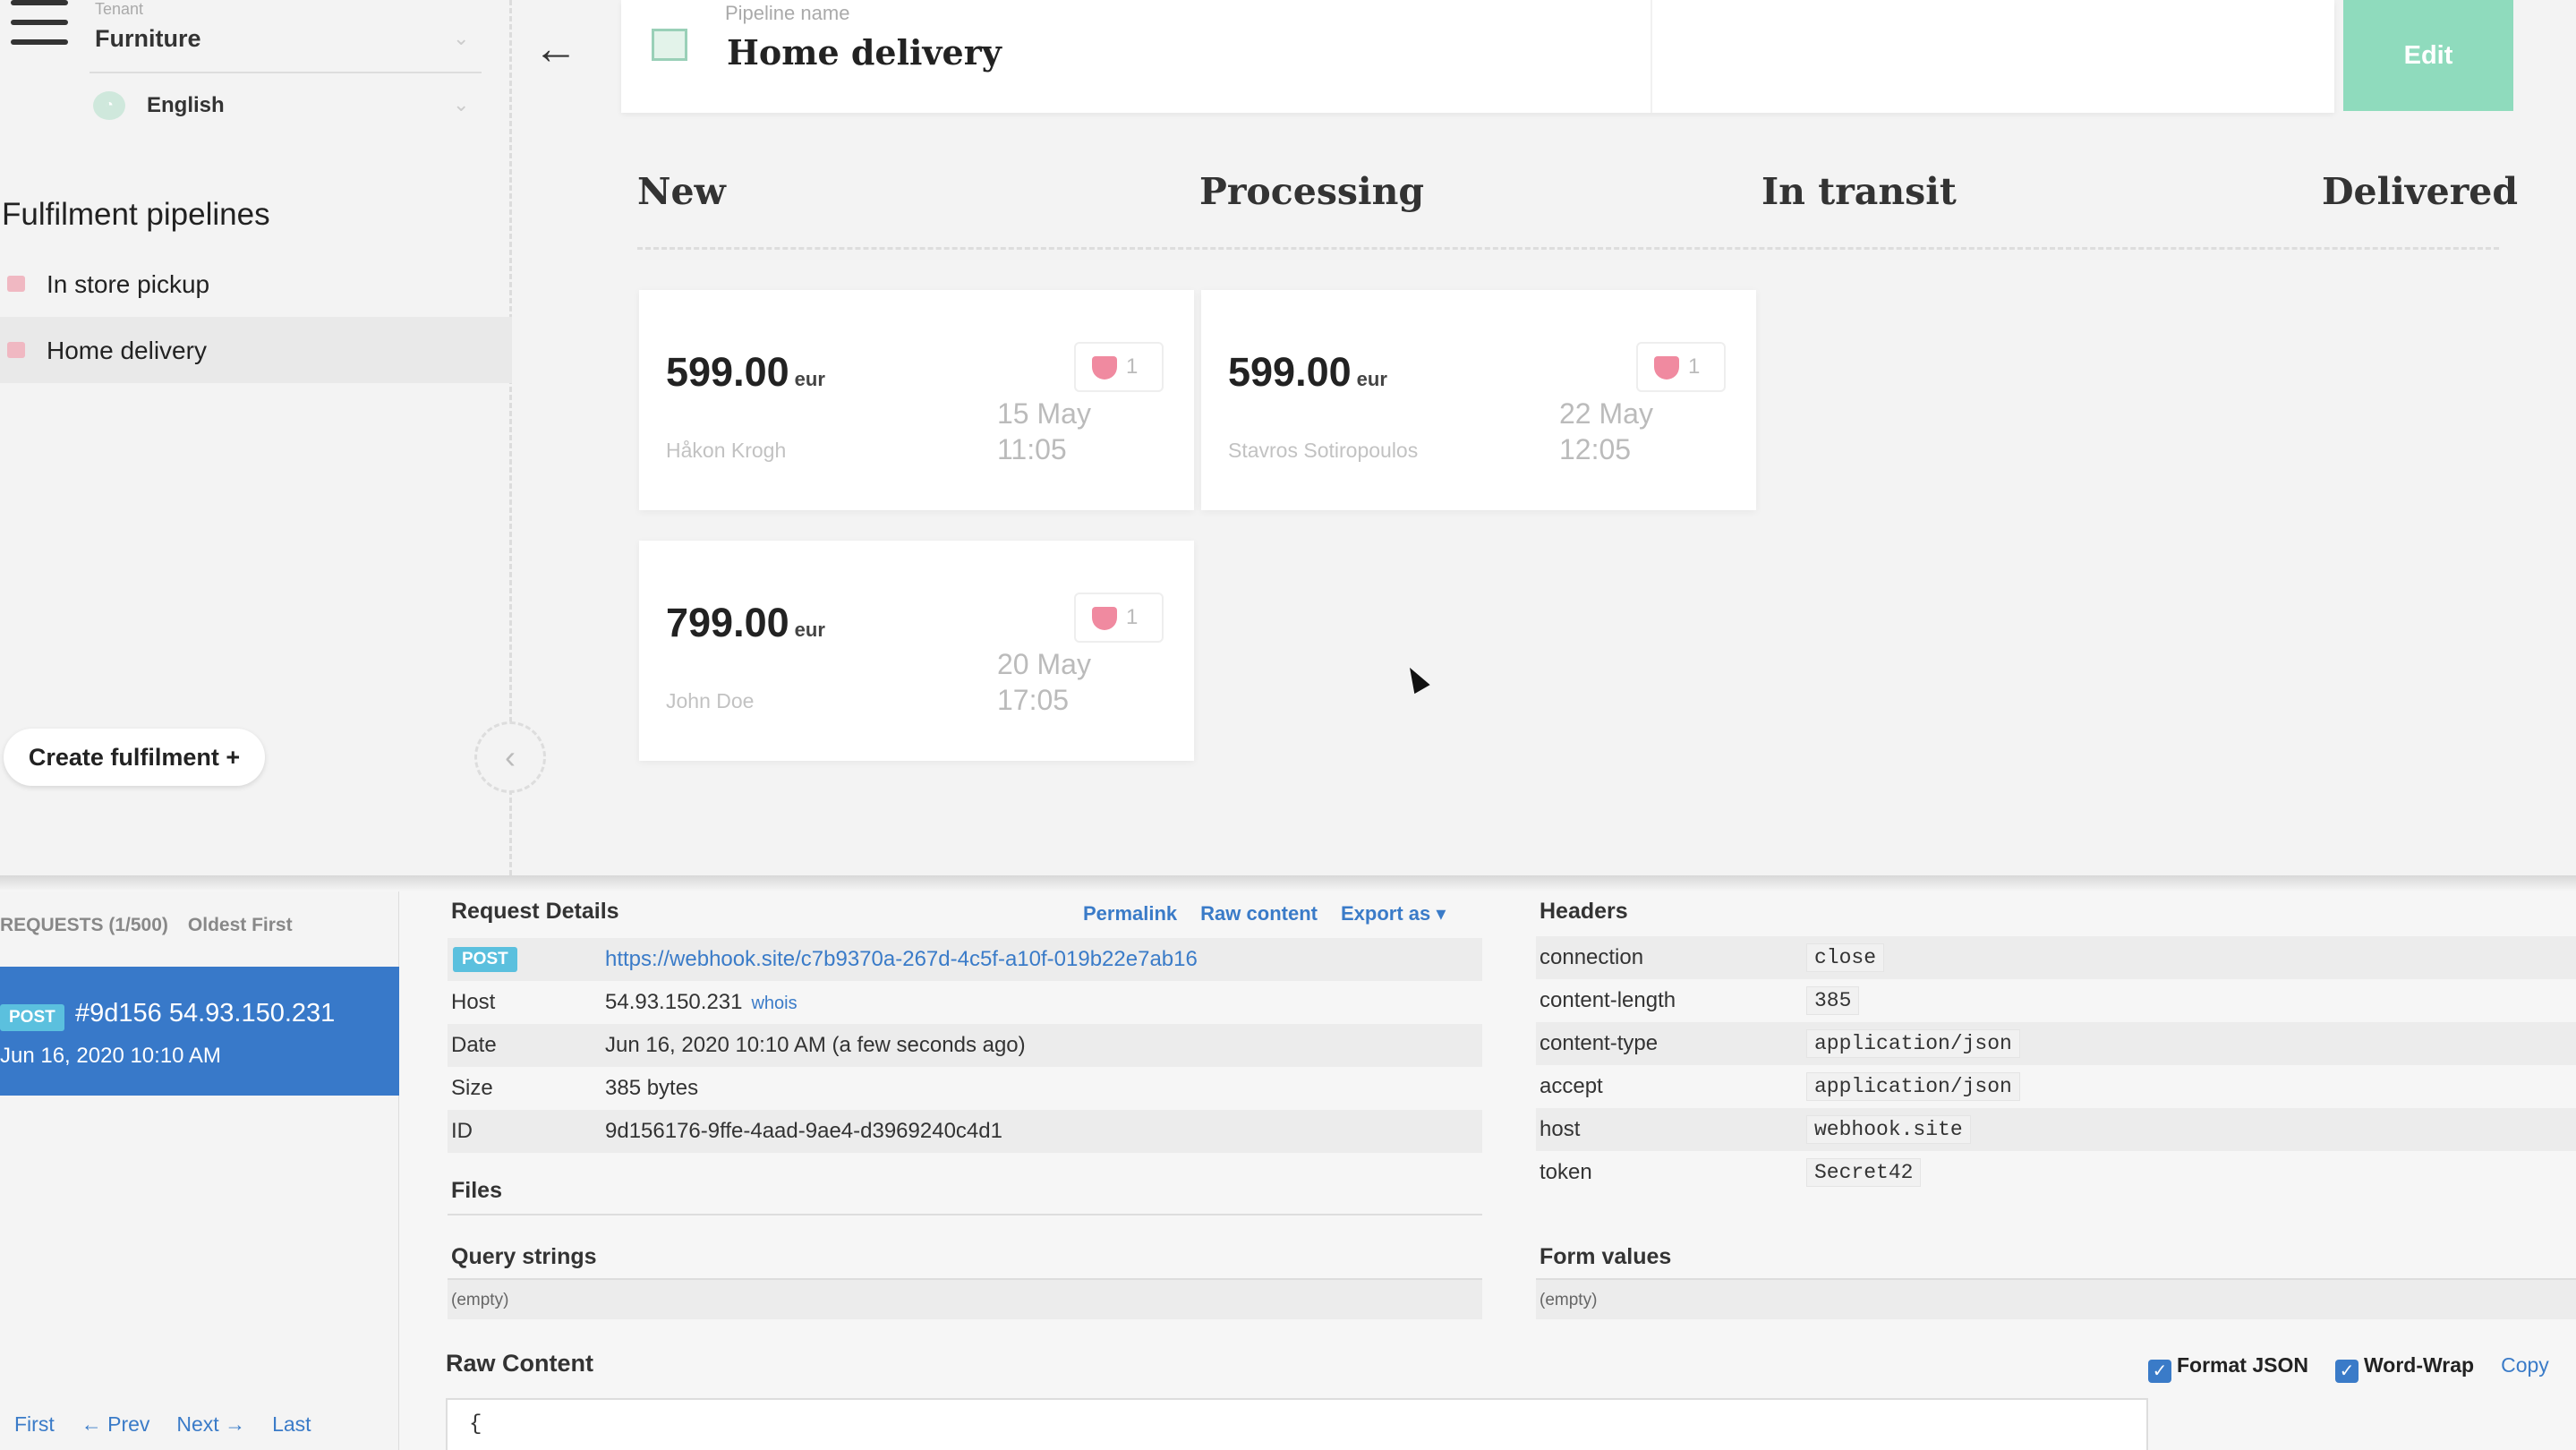 The image size is (2576, 1450). I want to click on order-date: 15 May 11:05, so click(1044, 431).